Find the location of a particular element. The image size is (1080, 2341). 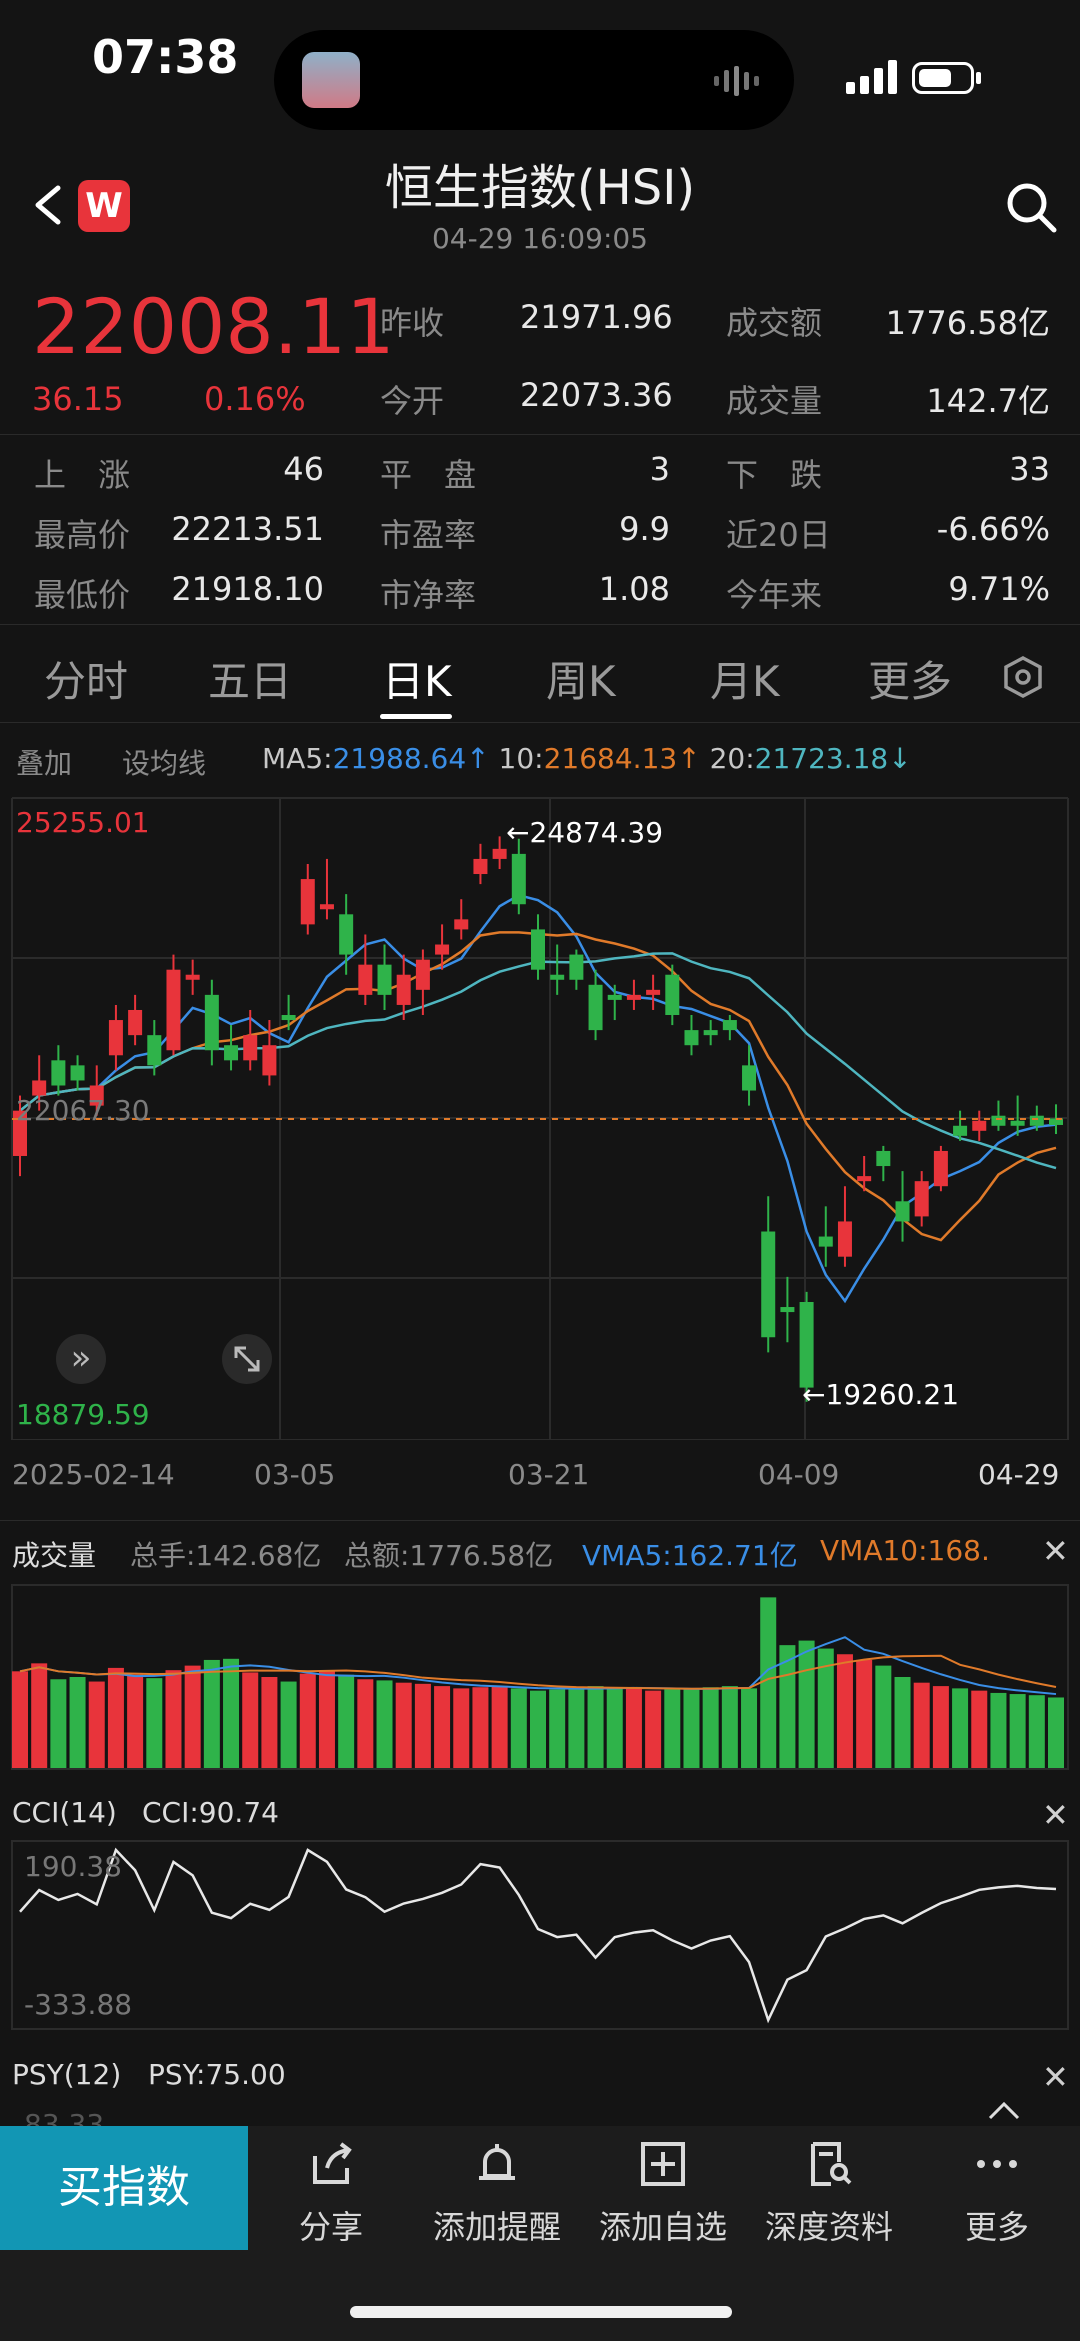

stat-value: 3 is located at coordinates (659, 469).